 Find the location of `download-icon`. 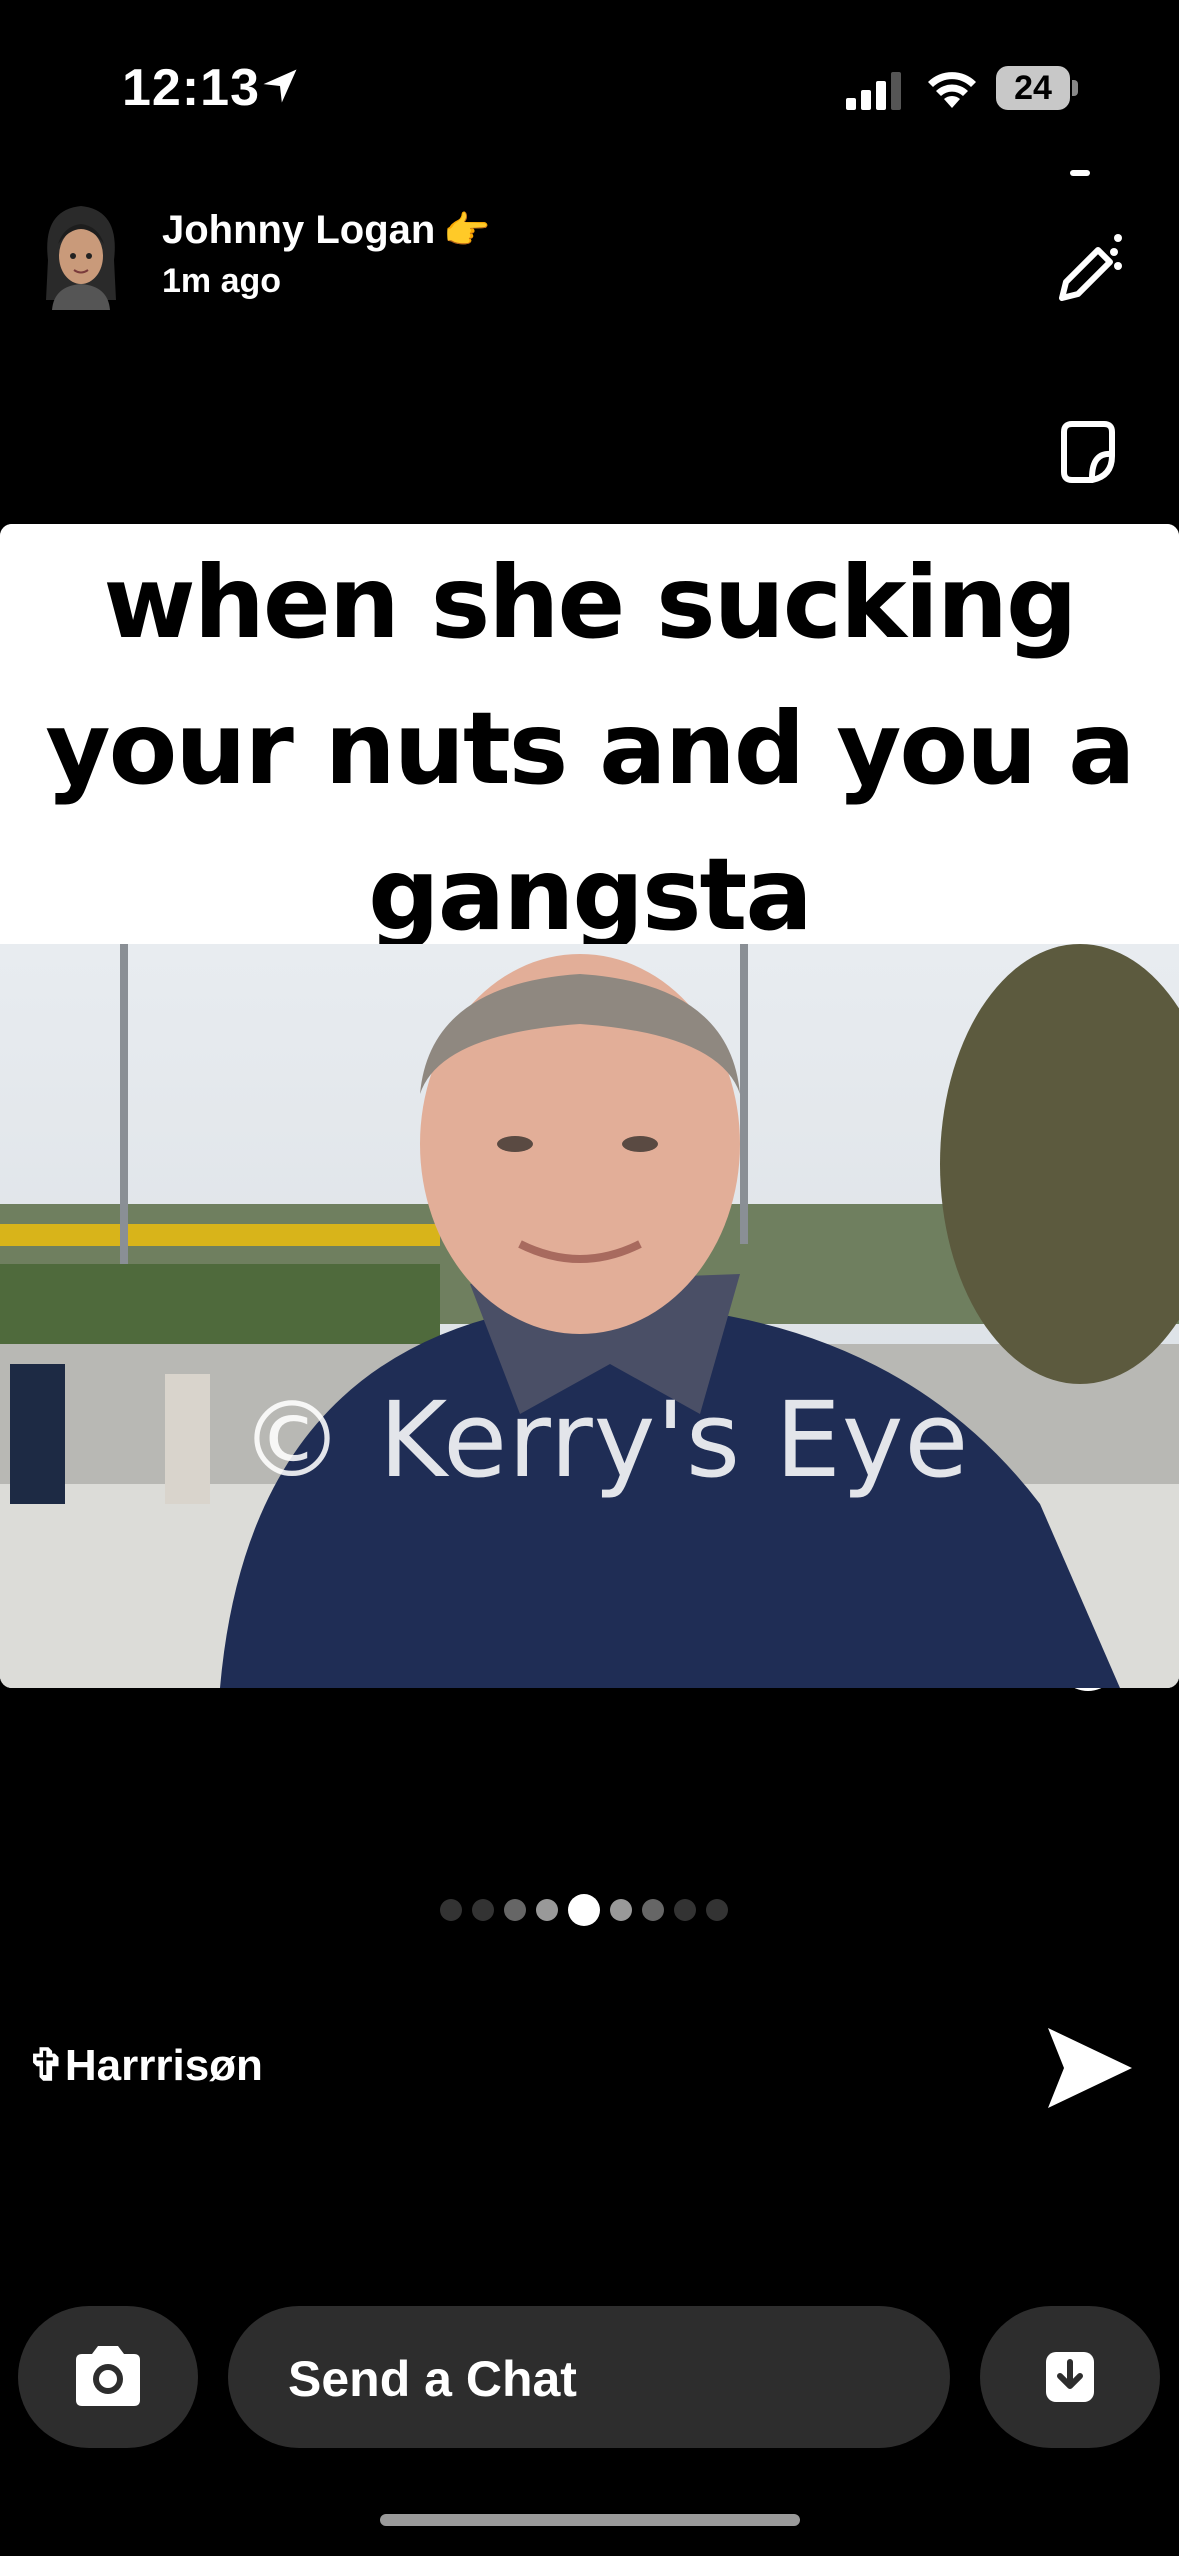

download-icon is located at coordinates (1070, 2377).